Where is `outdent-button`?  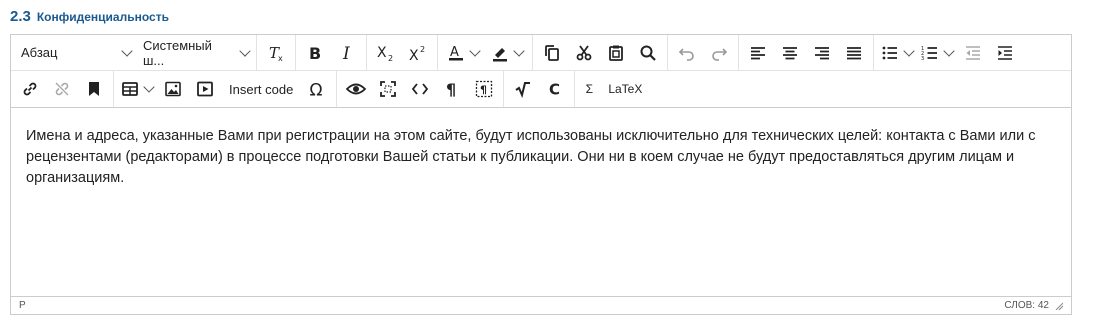
outdent-button is located at coordinates (973, 53).